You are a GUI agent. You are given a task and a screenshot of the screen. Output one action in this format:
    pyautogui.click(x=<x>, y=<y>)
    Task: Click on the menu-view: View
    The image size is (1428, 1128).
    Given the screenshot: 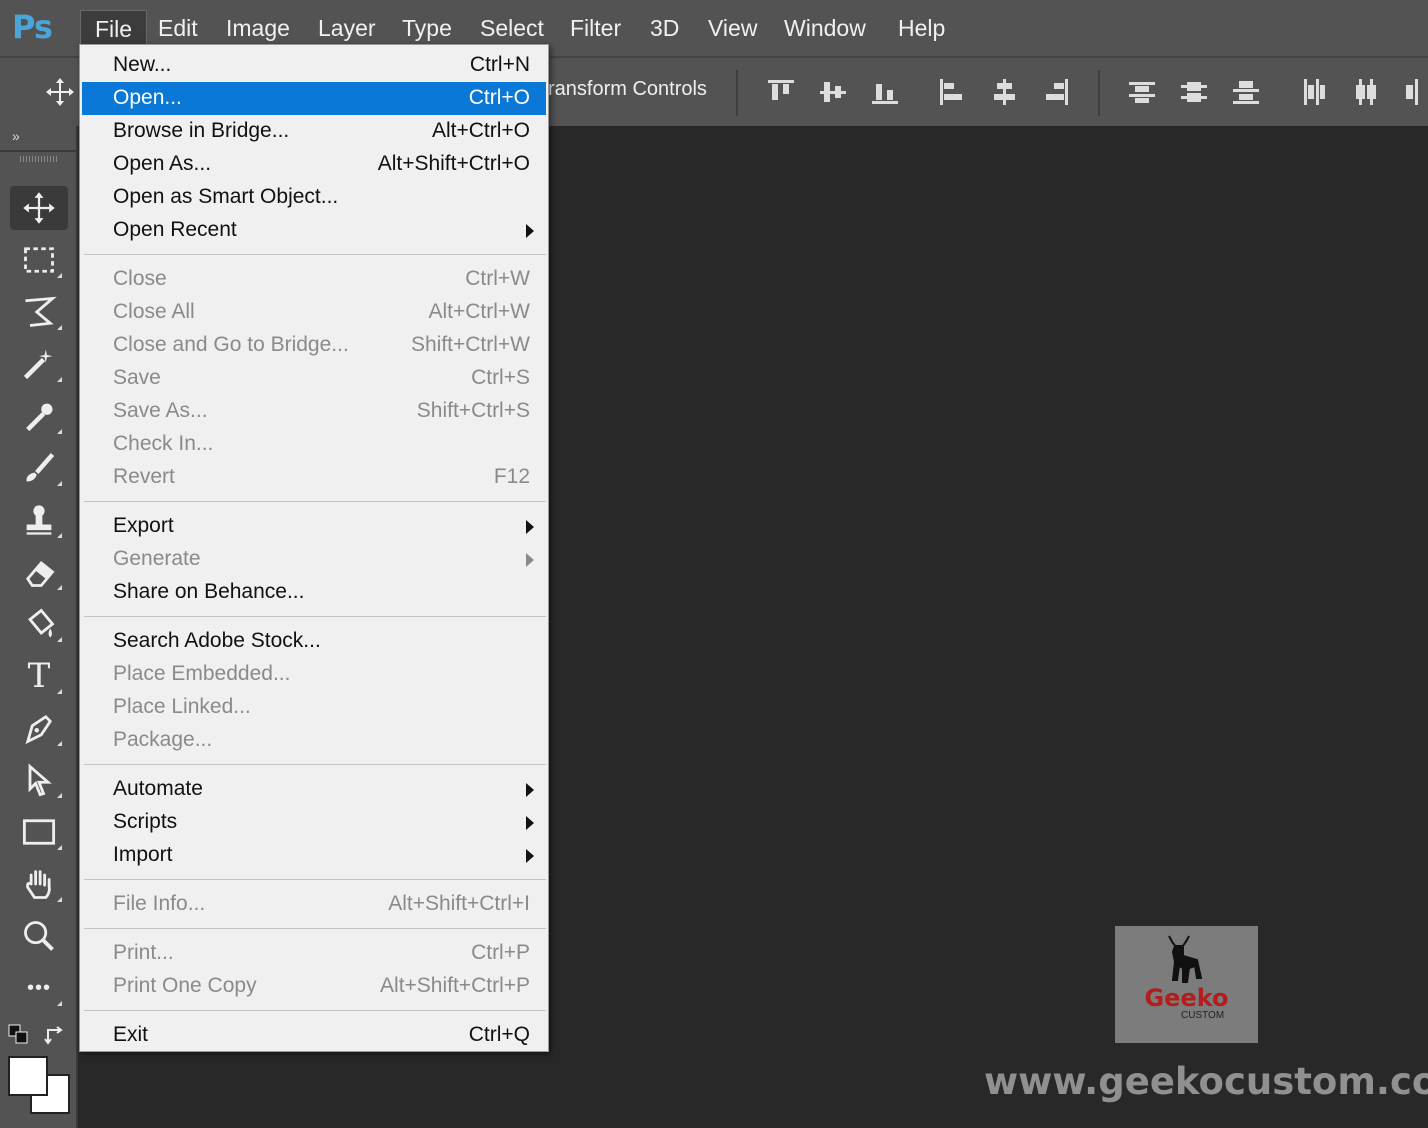 What is the action you would take?
    pyautogui.click(x=732, y=28)
    